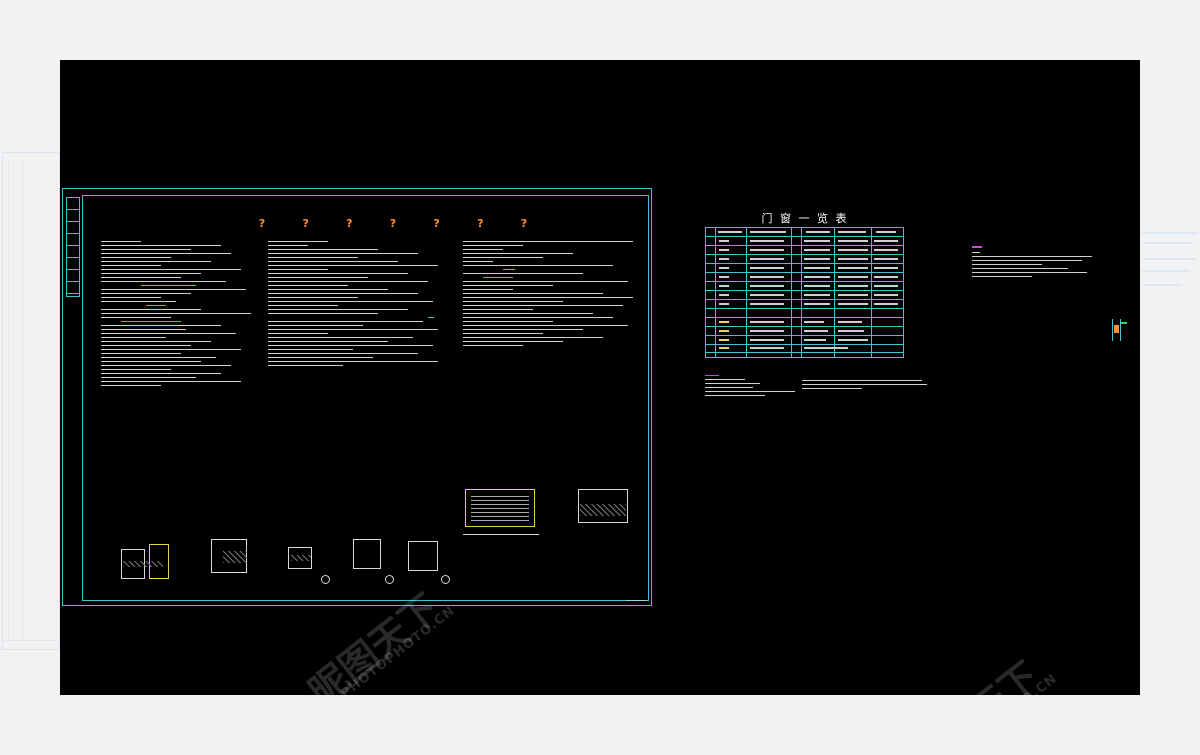 This screenshot has width=1200, height=755. I want to click on watermark-logo: 昵图天下, so click(972, 670).